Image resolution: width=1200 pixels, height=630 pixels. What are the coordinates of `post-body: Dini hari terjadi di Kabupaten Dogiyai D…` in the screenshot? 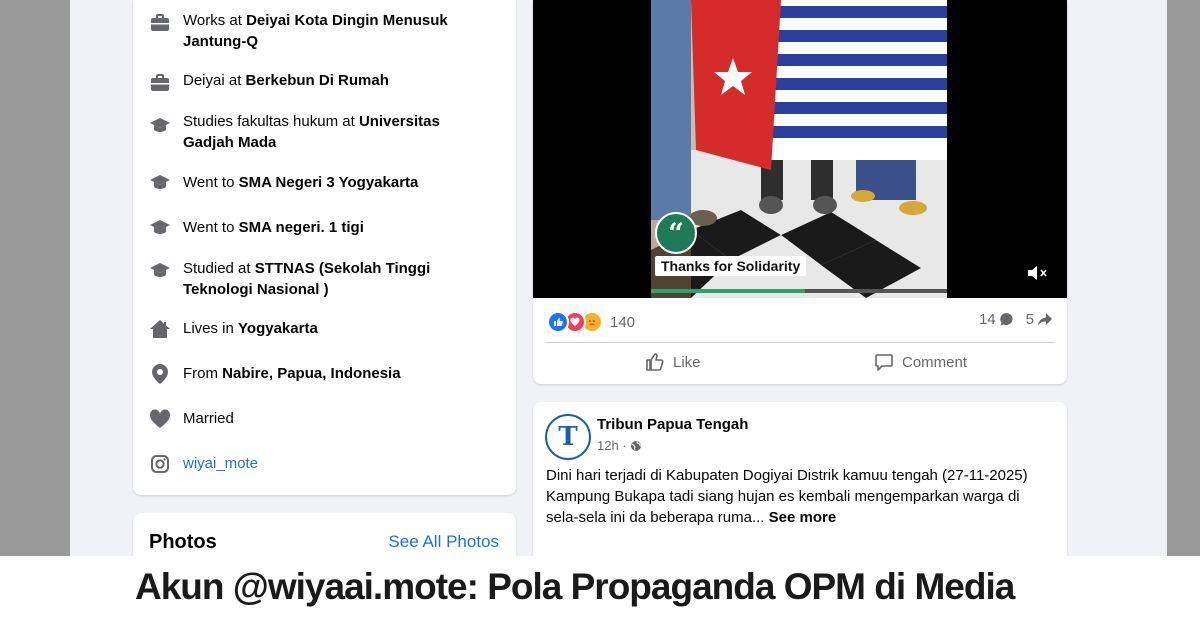 It's located at (798, 496).